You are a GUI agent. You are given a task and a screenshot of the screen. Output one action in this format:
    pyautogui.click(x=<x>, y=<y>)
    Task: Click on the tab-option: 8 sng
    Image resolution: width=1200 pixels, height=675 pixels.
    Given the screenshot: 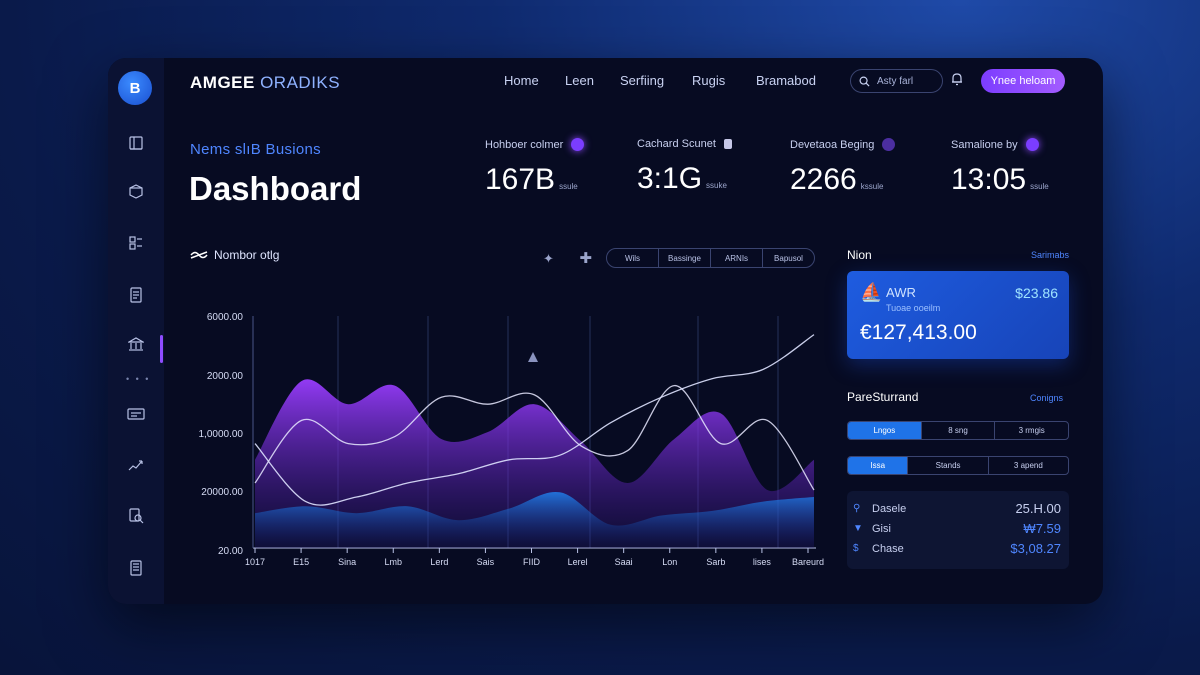 What is the action you would take?
    pyautogui.click(x=959, y=430)
    